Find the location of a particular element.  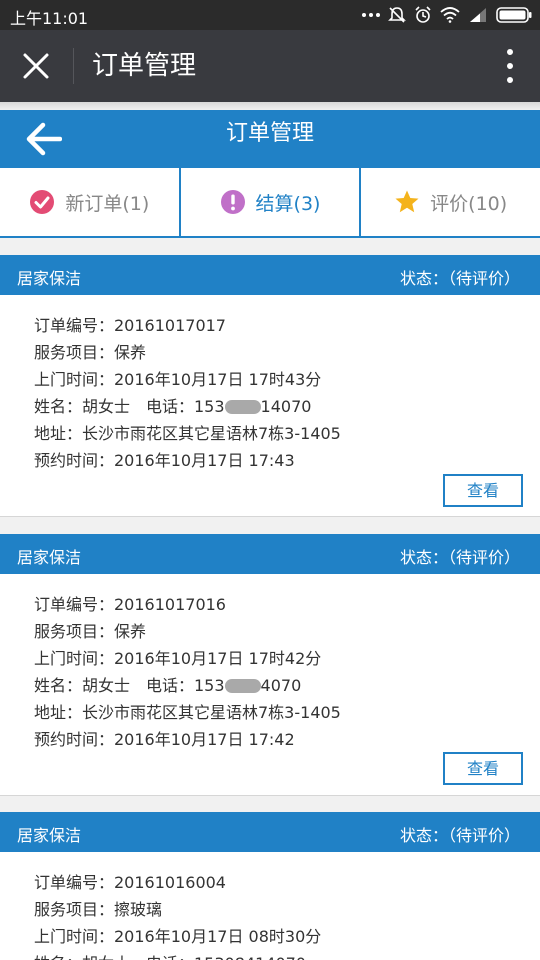

status-icons is located at coordinates (447, 15).